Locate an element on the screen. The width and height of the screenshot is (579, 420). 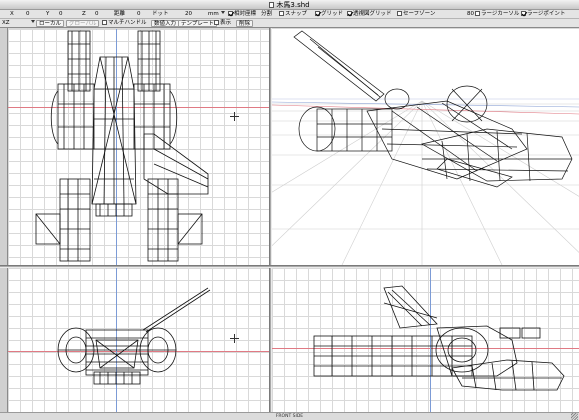
dot-label: ドット is located at coordinates (160, 14).